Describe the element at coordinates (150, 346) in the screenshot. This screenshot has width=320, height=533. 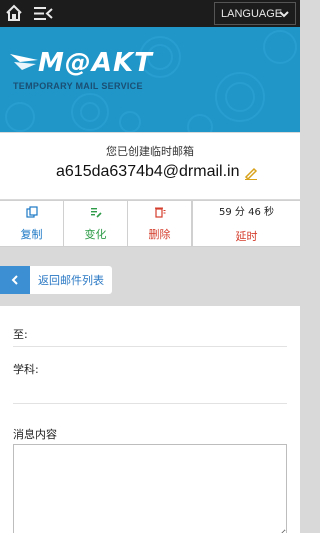
I see `to-divider` at that location.